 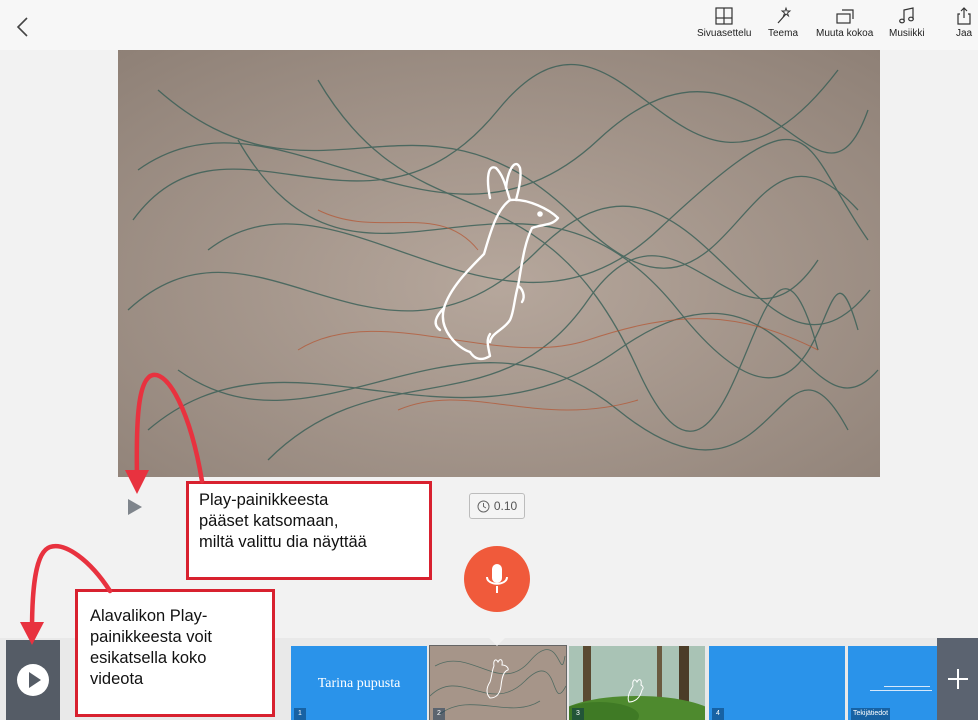 What do you see at coordinates (505, 506) in the screenshot?
I see `slide-duration-value: 0.10` at bounding box center [505, 506].